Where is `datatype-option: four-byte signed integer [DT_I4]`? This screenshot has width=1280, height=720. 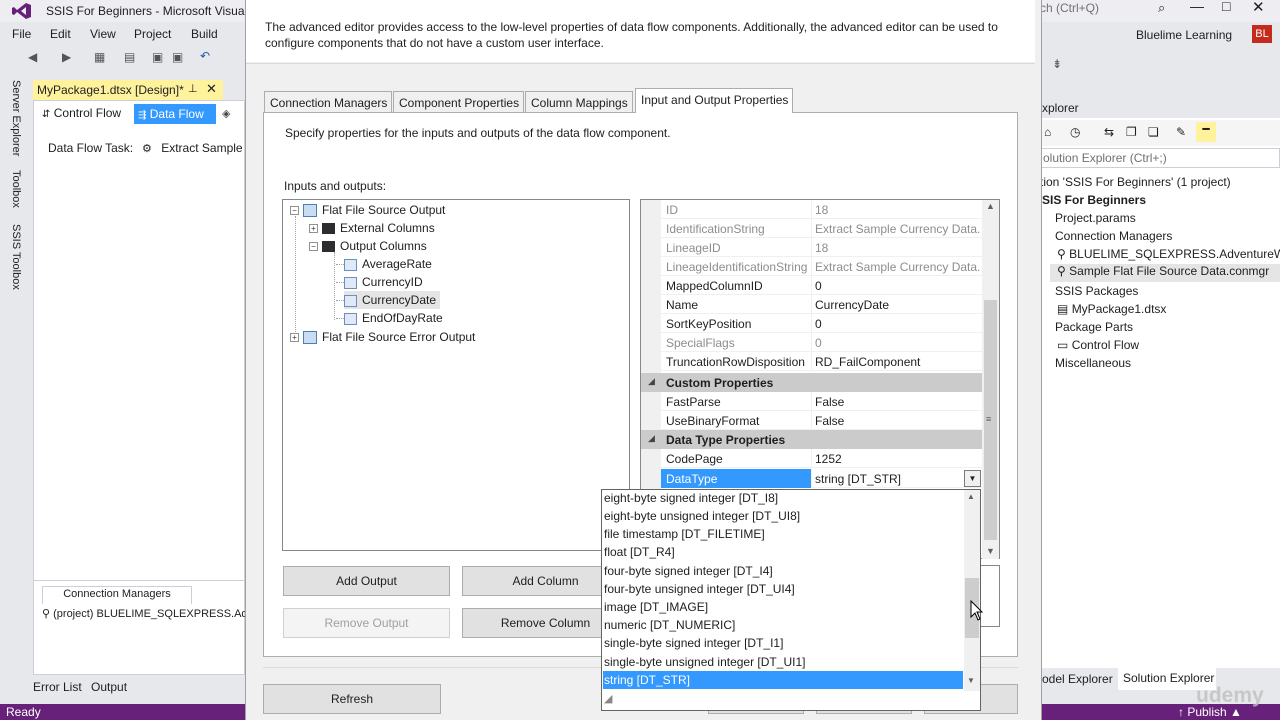
datatype-option: four-byte signed integer [DT_I4] is located at coordinates (783, 571).